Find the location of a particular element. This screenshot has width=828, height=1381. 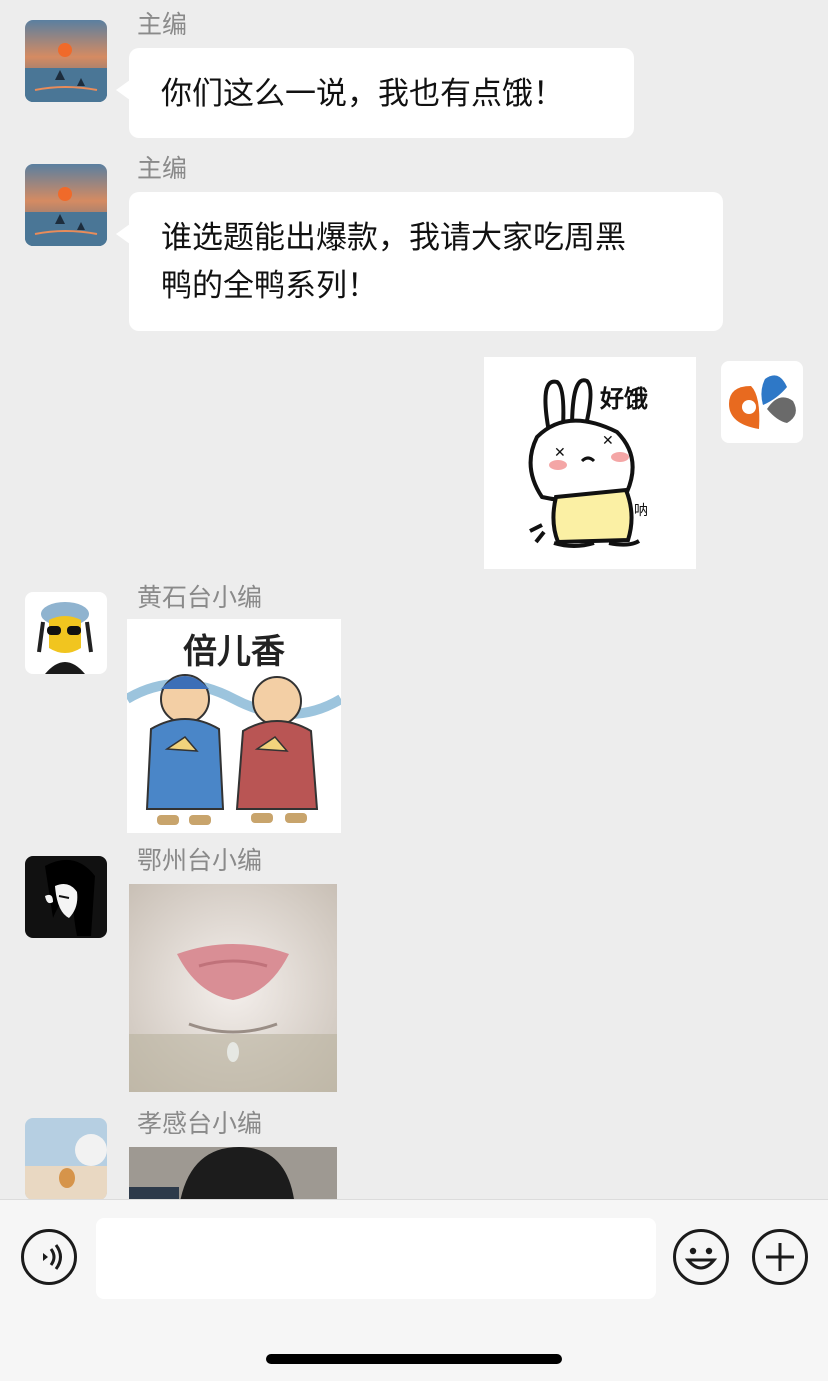

message-text-line: 鸭的全鸭系列！ is located at coordinates (269, 286).